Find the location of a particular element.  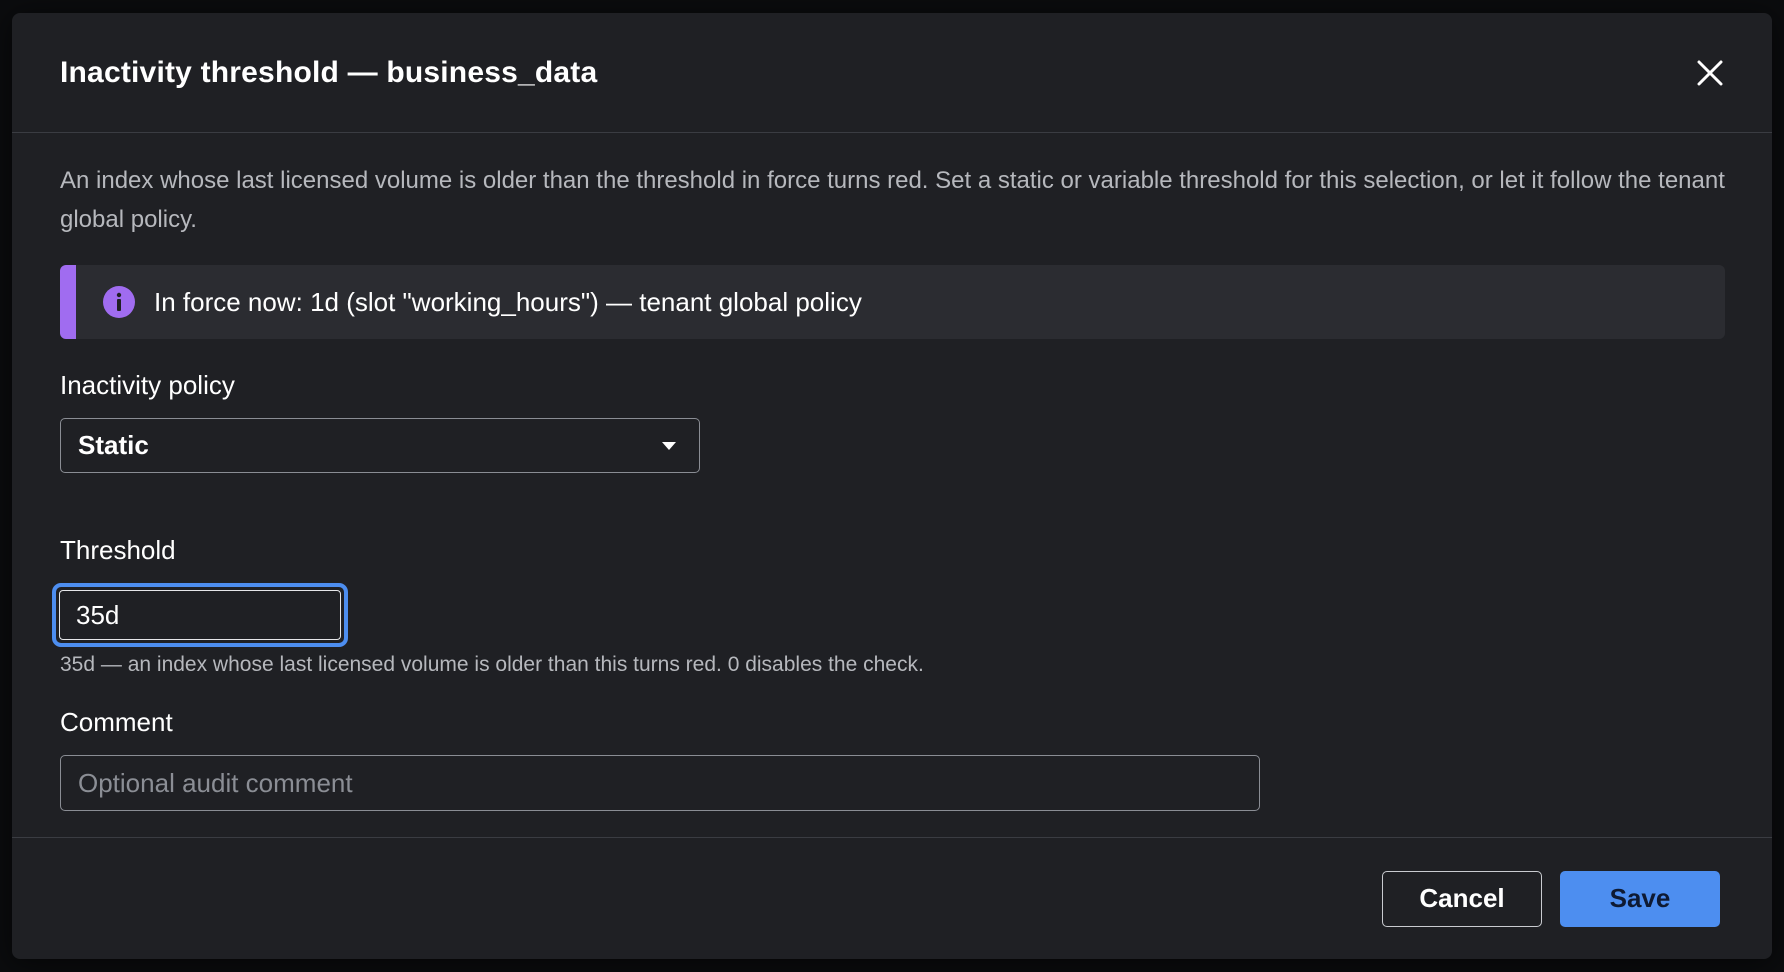

comment-label: Comment is located at coordinates (116, 722).